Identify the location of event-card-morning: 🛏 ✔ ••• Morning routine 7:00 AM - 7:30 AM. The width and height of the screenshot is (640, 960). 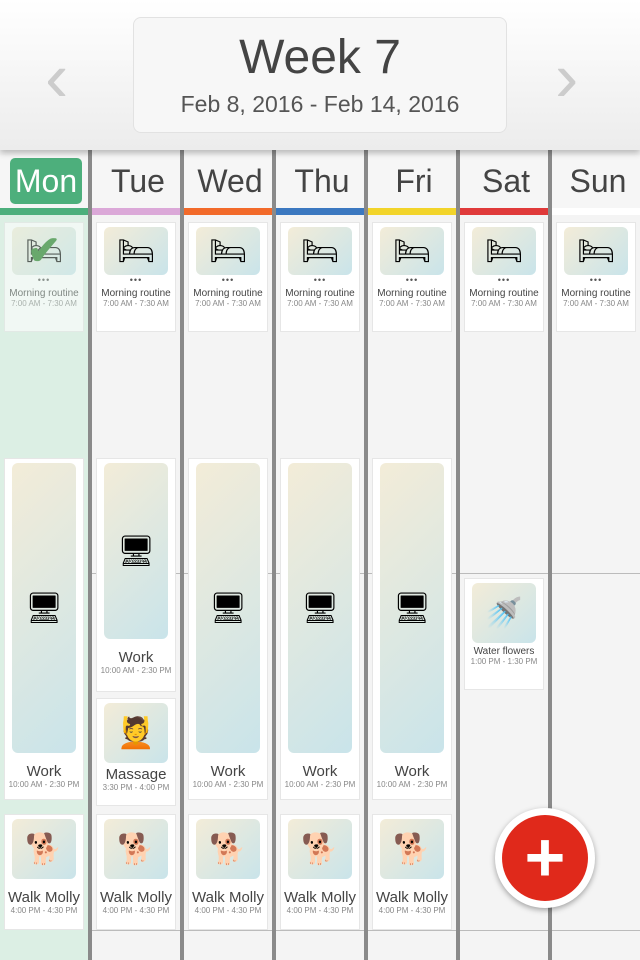
(44, 277).